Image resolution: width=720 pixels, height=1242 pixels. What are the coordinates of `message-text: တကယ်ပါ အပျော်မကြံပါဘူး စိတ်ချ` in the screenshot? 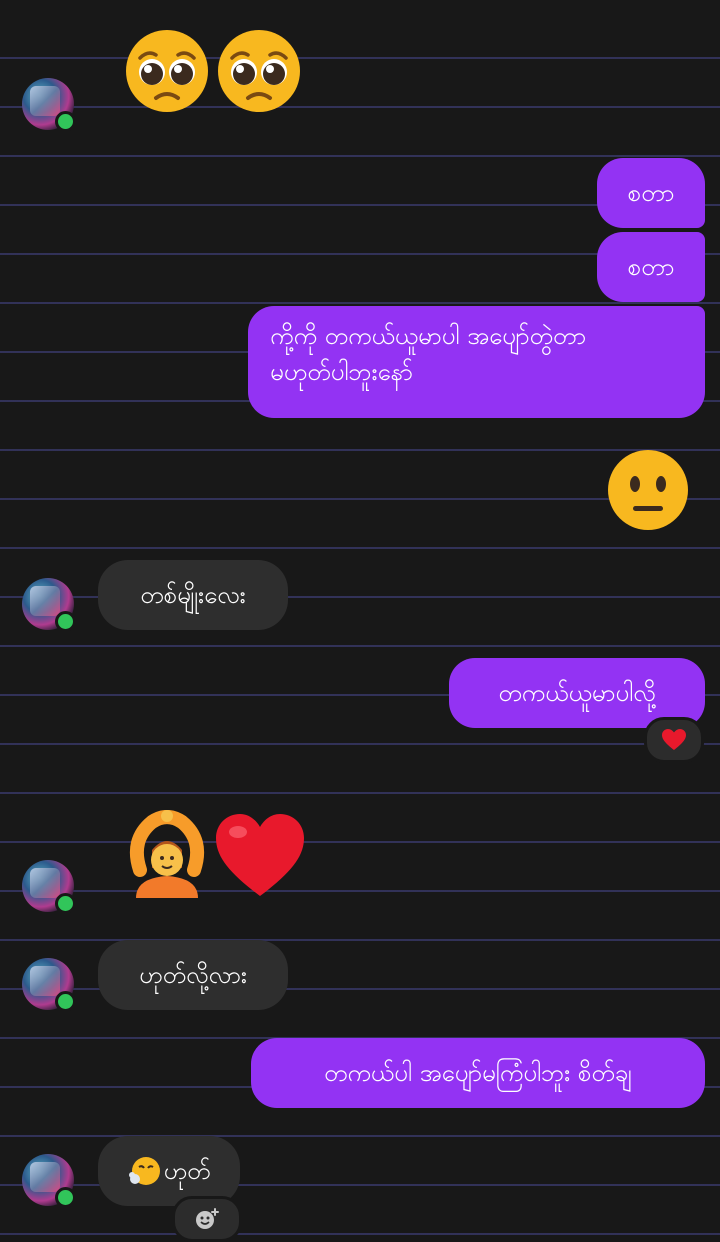 It's located at (478, 1073).